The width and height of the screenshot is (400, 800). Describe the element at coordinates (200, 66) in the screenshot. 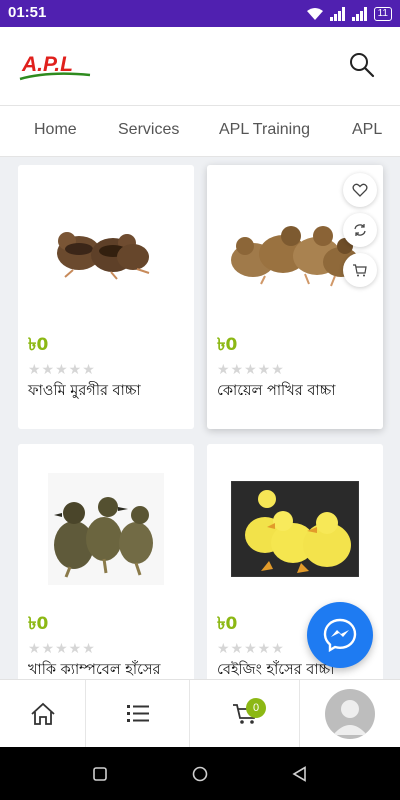

I see `app-header: A.P.L` at that location.